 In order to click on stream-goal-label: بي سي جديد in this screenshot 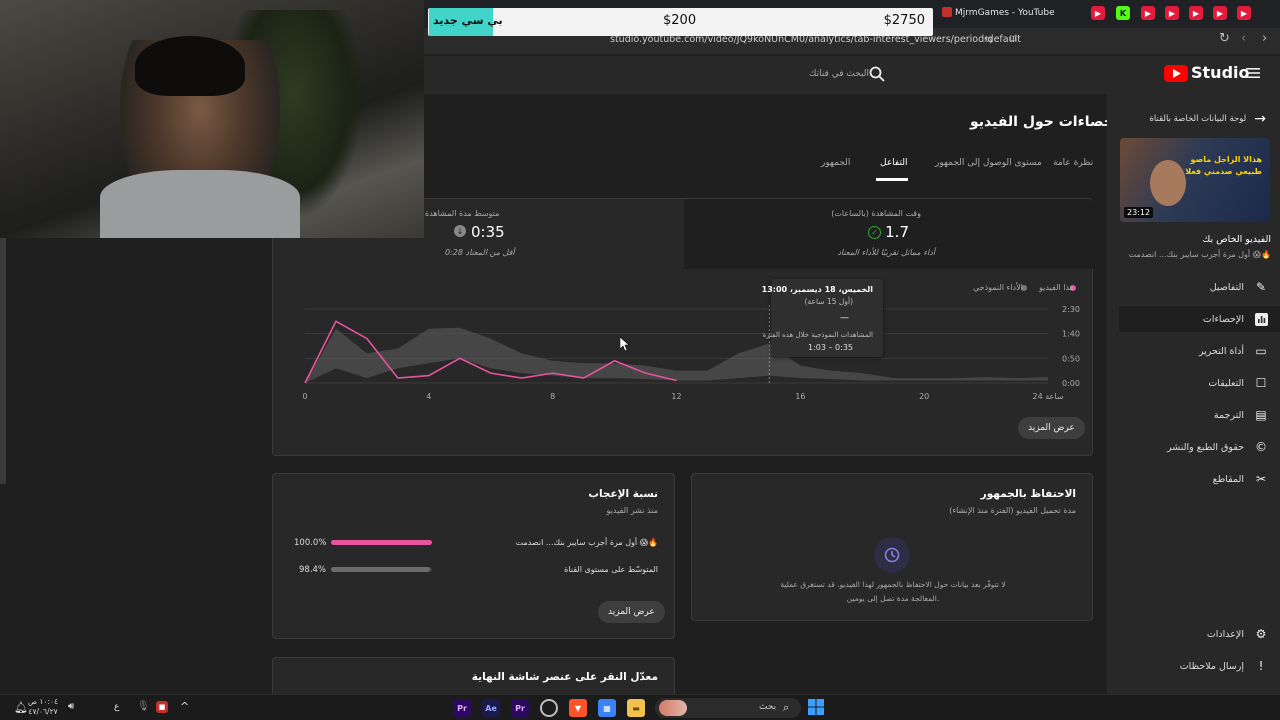, I will do `click(468, 20)`.